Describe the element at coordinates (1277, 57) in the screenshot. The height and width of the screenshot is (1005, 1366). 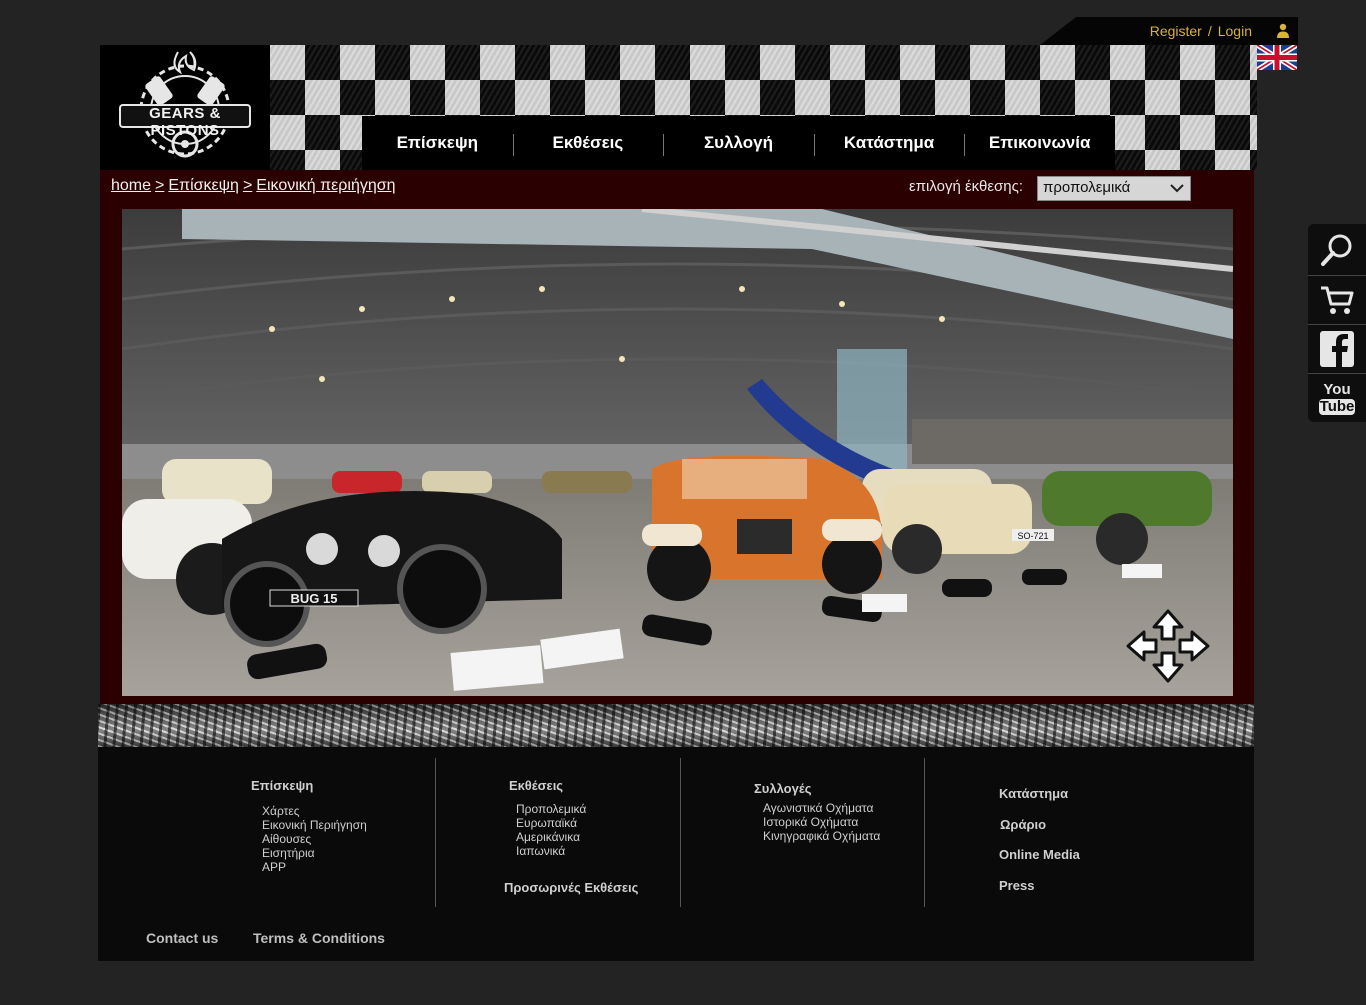
I see `uk-flag-icon` at that location.